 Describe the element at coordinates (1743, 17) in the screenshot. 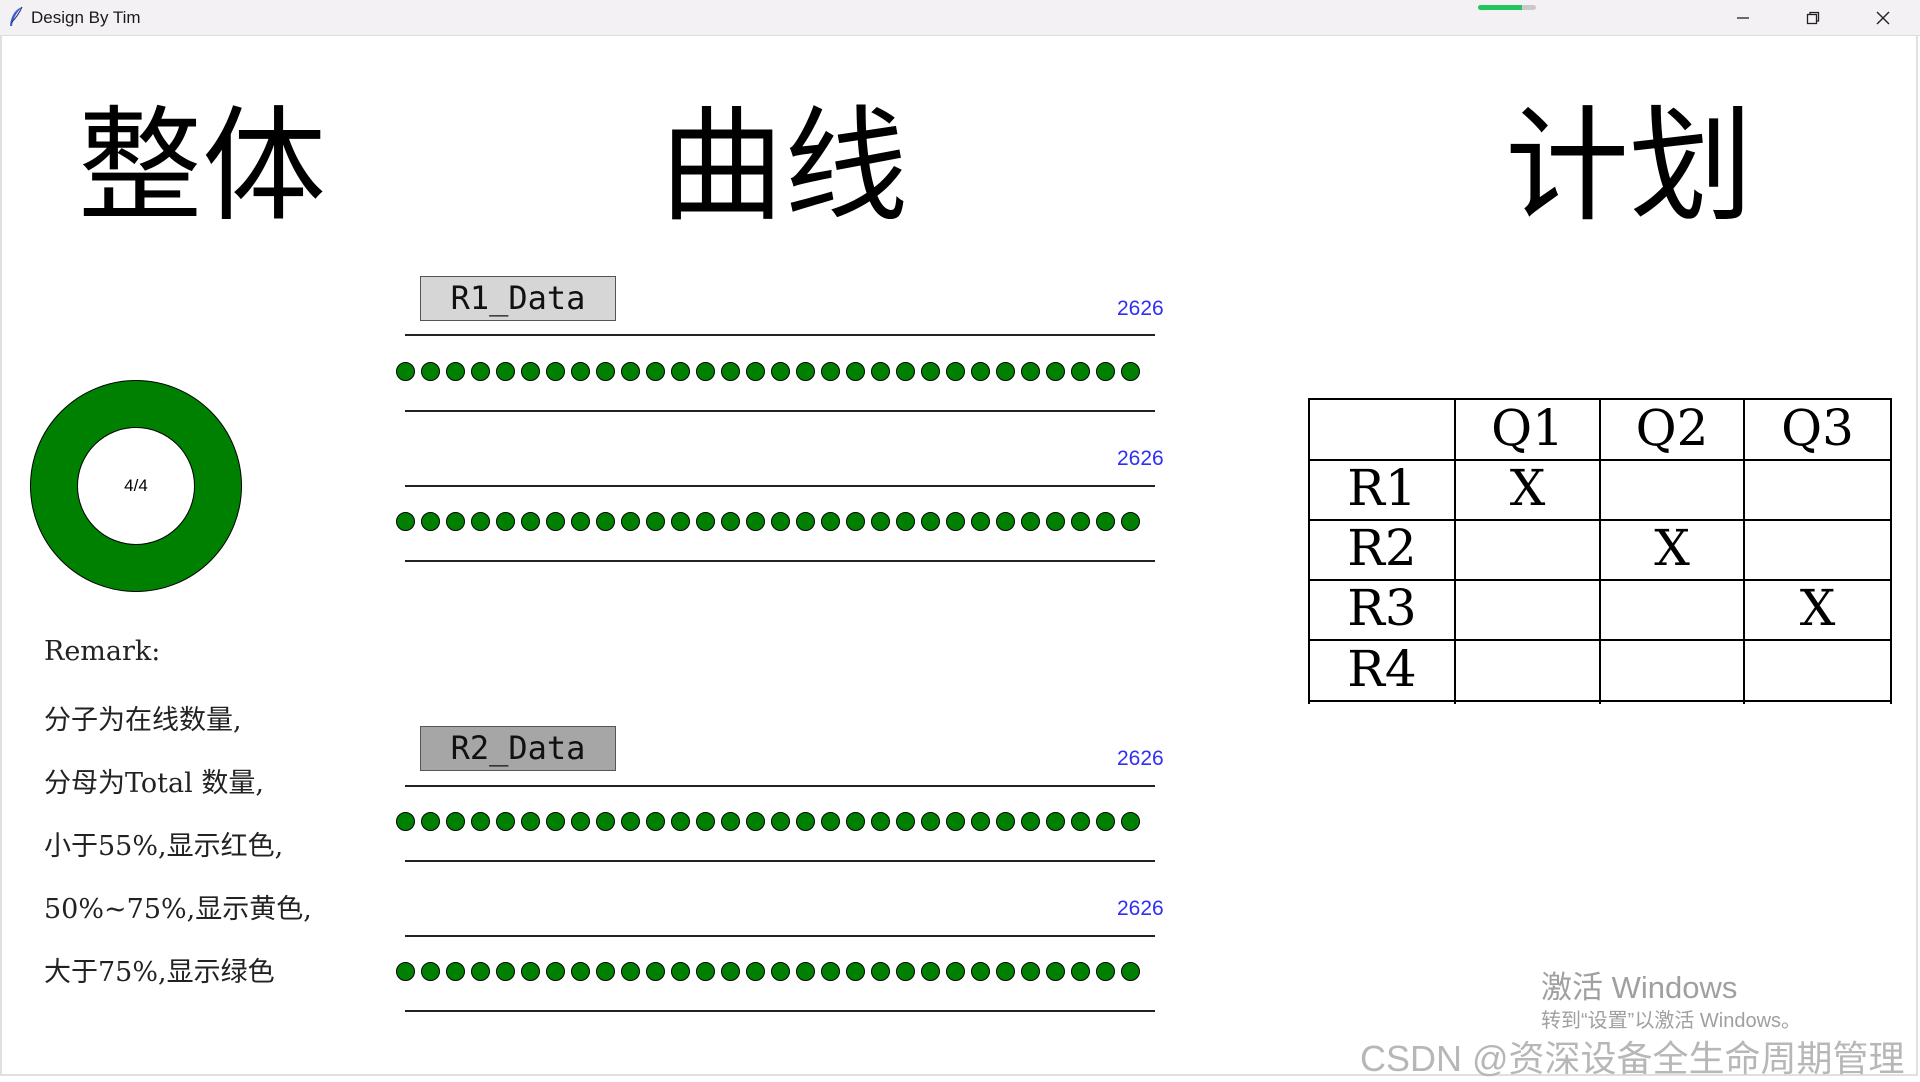

I see `minimize-button` at that location.